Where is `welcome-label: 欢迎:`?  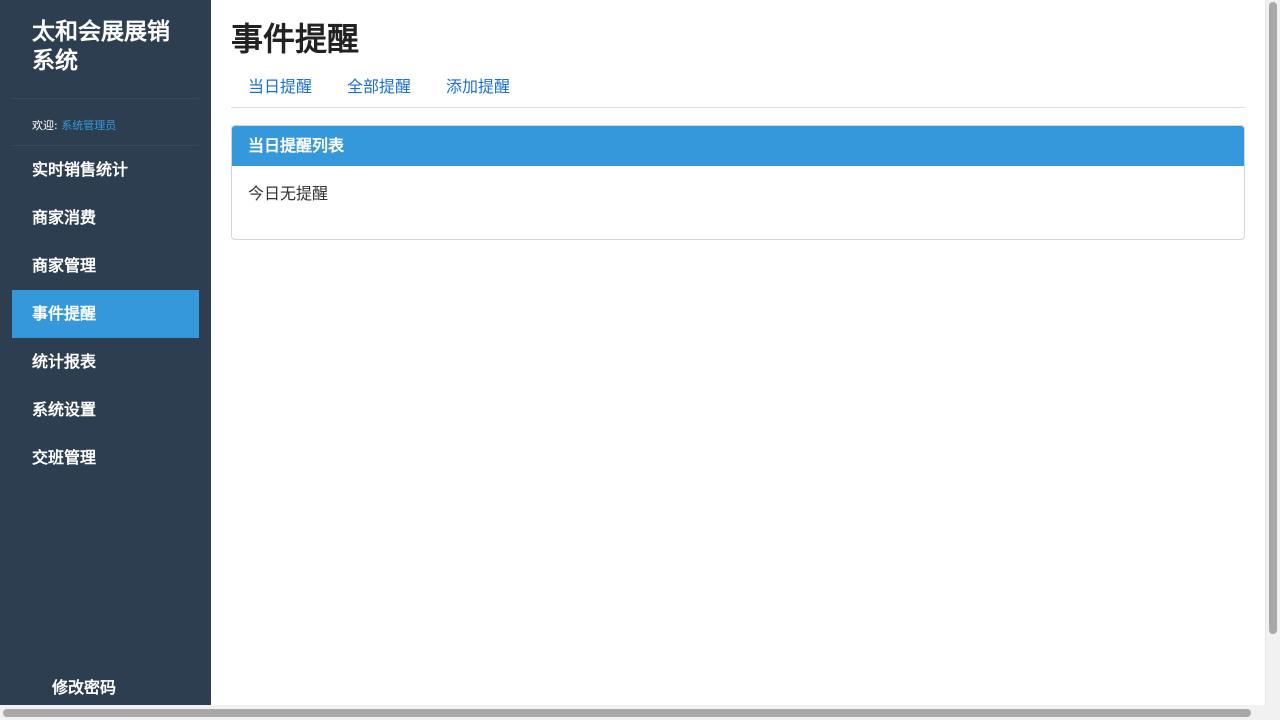 welcome-label: 欢迎: is located at coordinates (47, 125).